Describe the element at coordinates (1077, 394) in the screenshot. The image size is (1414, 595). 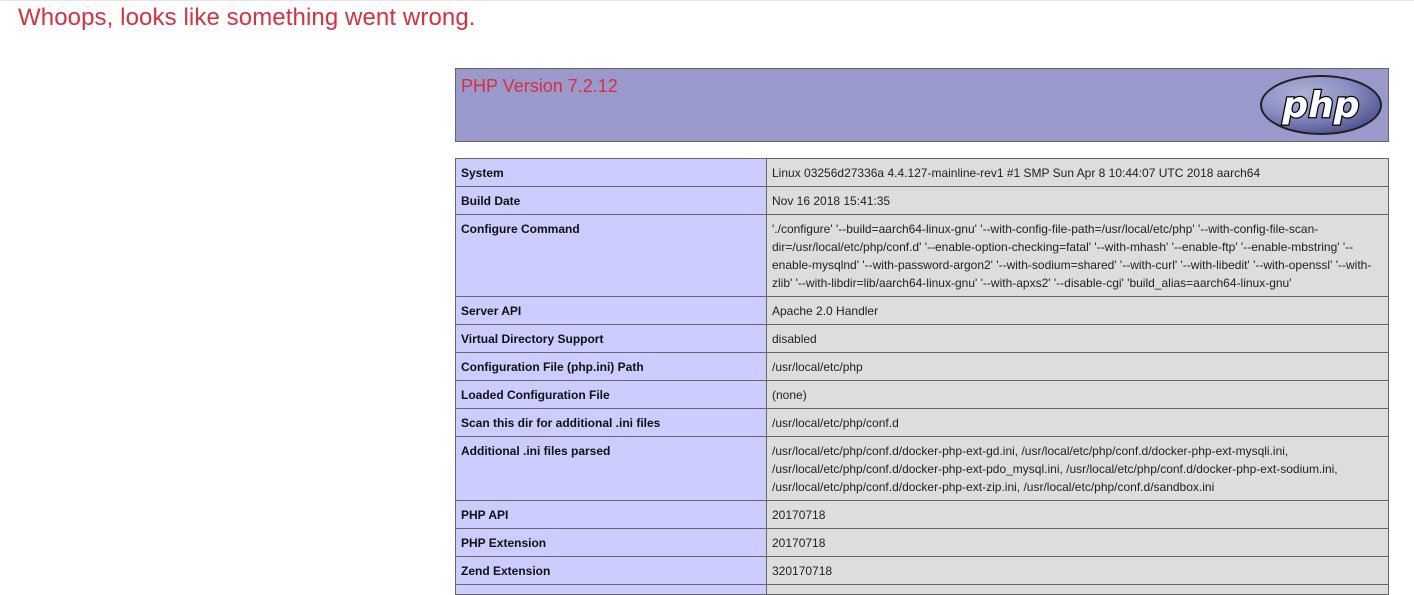
I see `row-value: (none)` at that location.